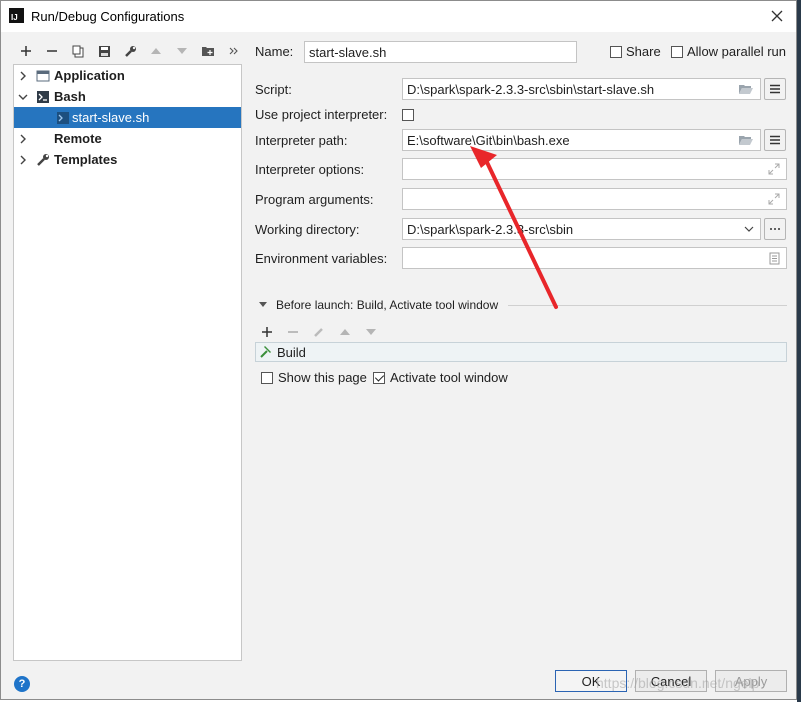 The height and width of the screenshot is (702, 801). What do you see at coordinates (301, 140) in the screenshot?
I see `interpreter-path-label: Interpreter path:` at bounding box center [301, 140].